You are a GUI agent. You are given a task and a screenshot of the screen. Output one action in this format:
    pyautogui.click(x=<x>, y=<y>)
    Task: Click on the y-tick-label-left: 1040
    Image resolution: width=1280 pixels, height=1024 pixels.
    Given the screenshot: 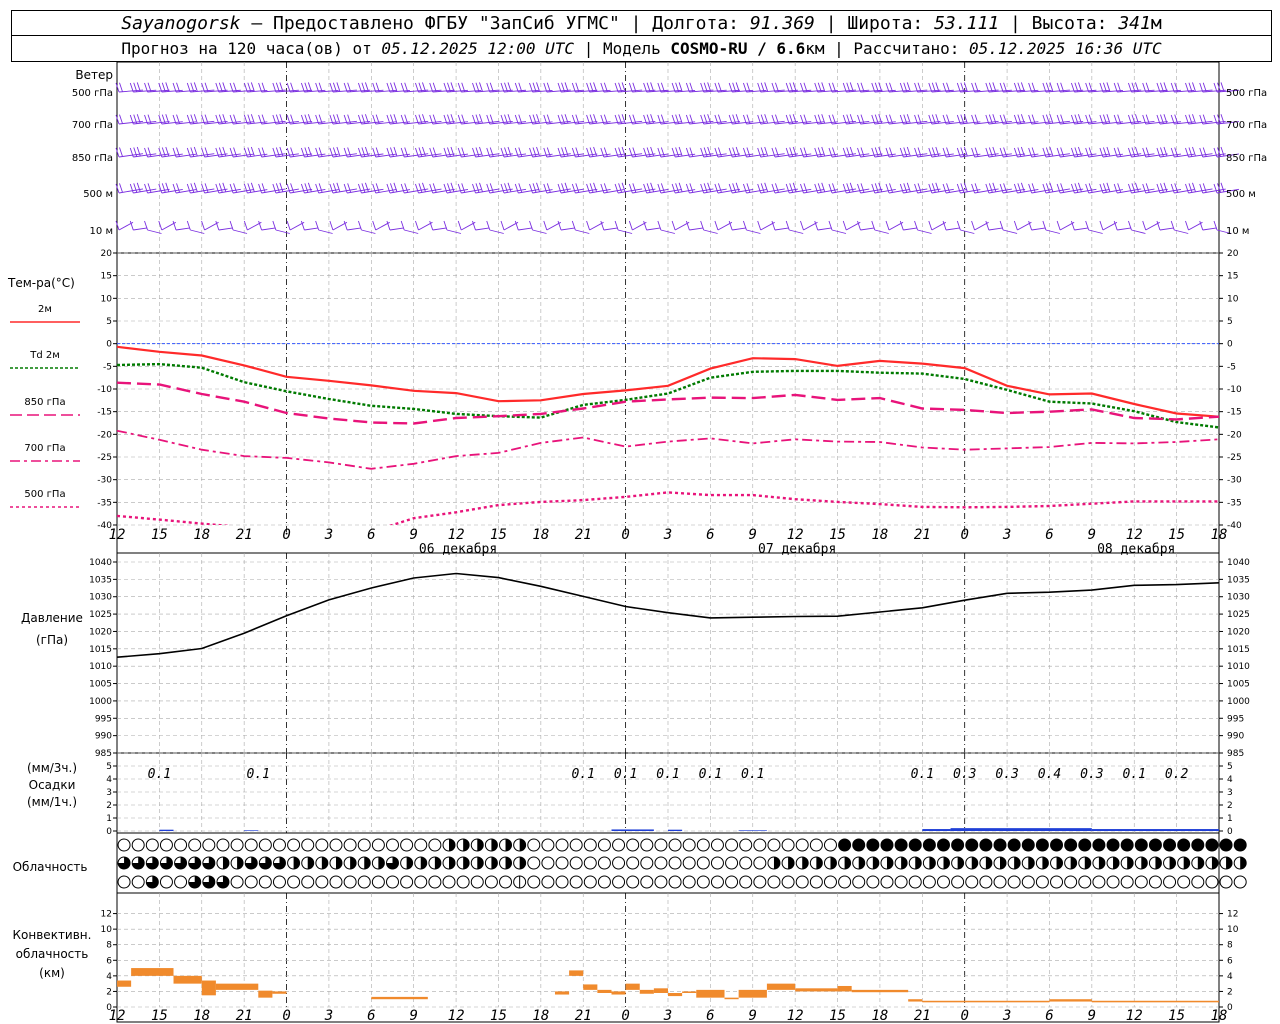 What is the action you would take?
    pyautogui.click(x=100, y=563)
    